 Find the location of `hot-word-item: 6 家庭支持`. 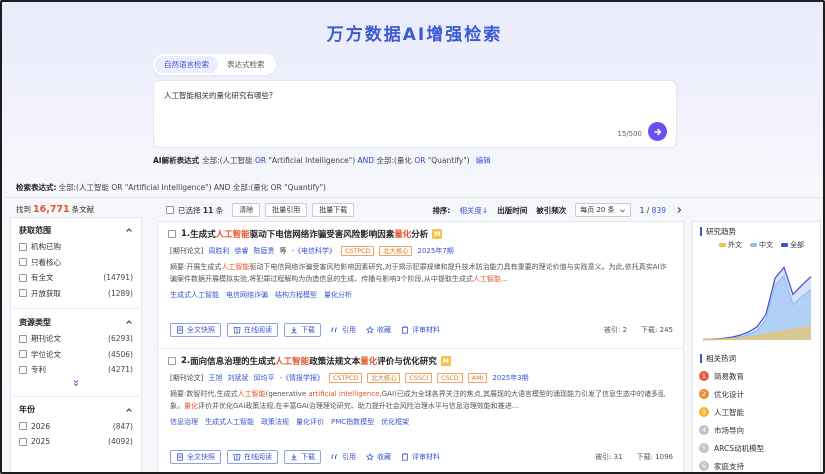

hot-word-item: 6 家庭支持 is located at coordinates (756, 464).